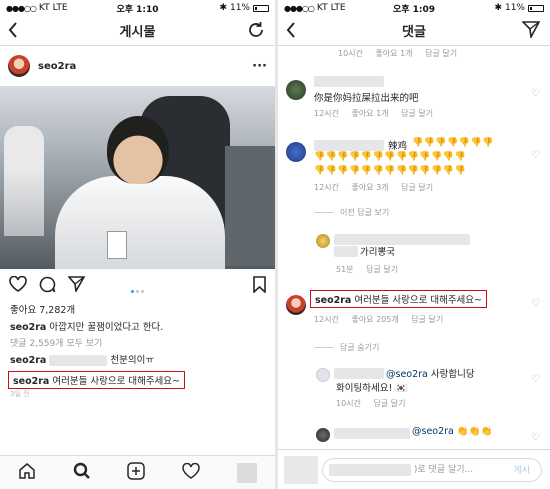 This screenshot has height=489, width=550. I want to click on post-comment-button: 게시, so click(521, 469).